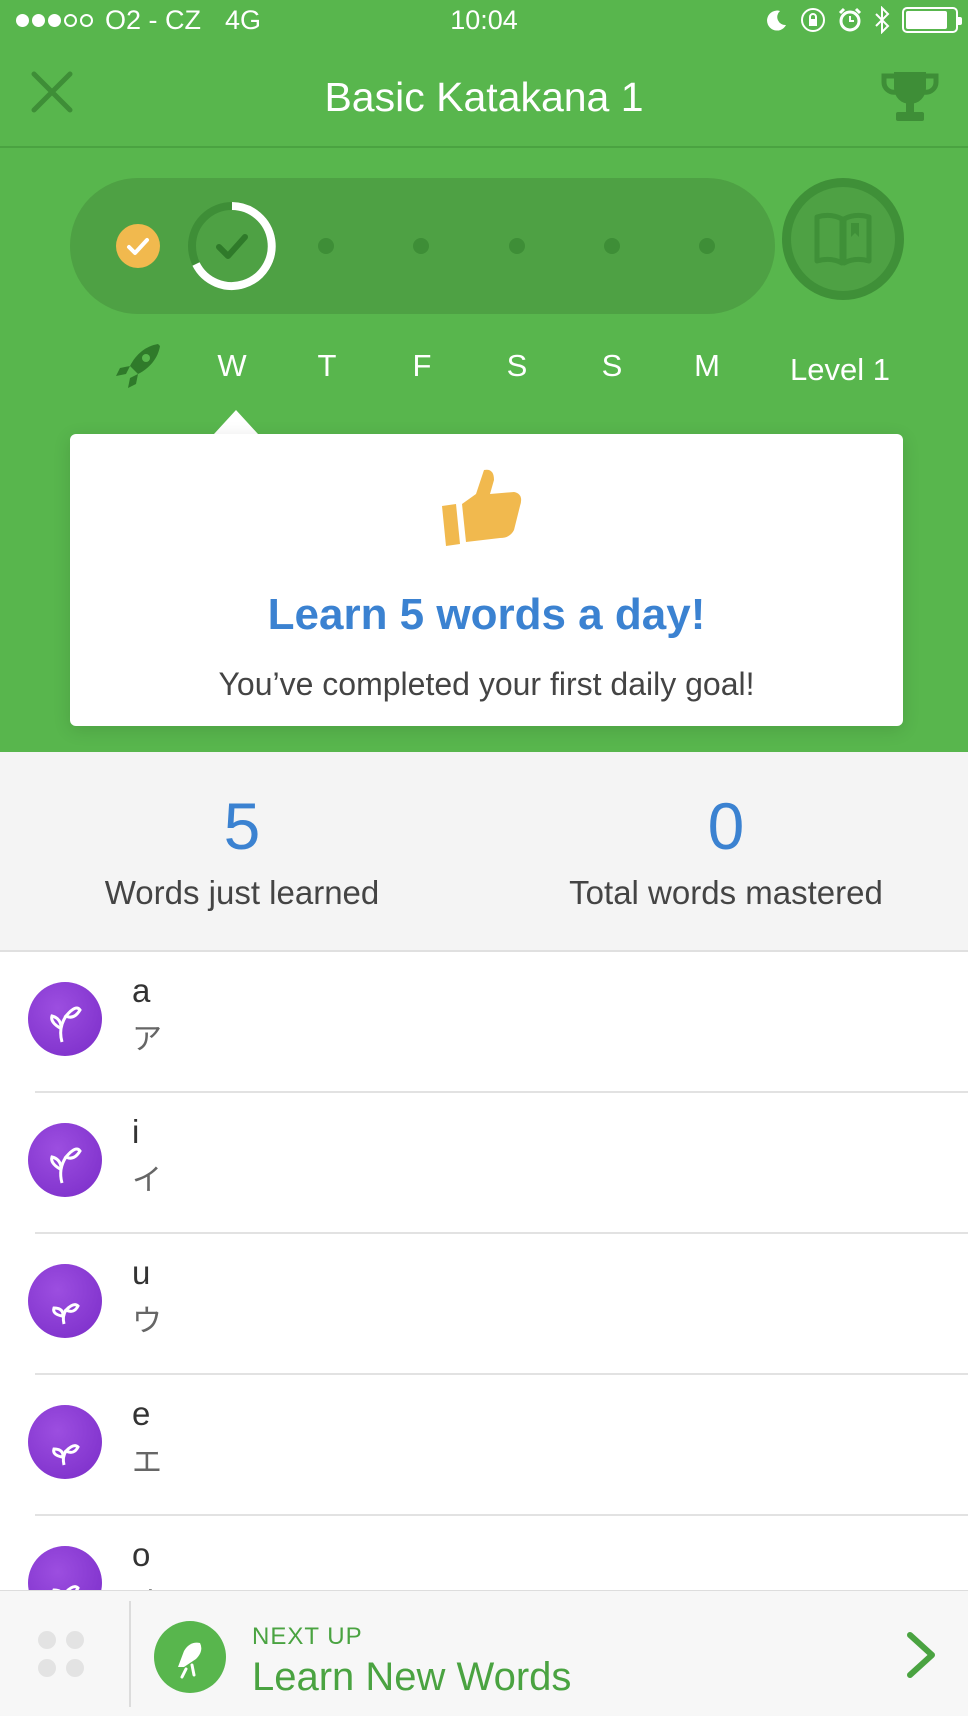 The image size is (968, 1716). Describe the element at coordinates (484, 1445) in the screenshot. I see `list-item: e エ` at that location.